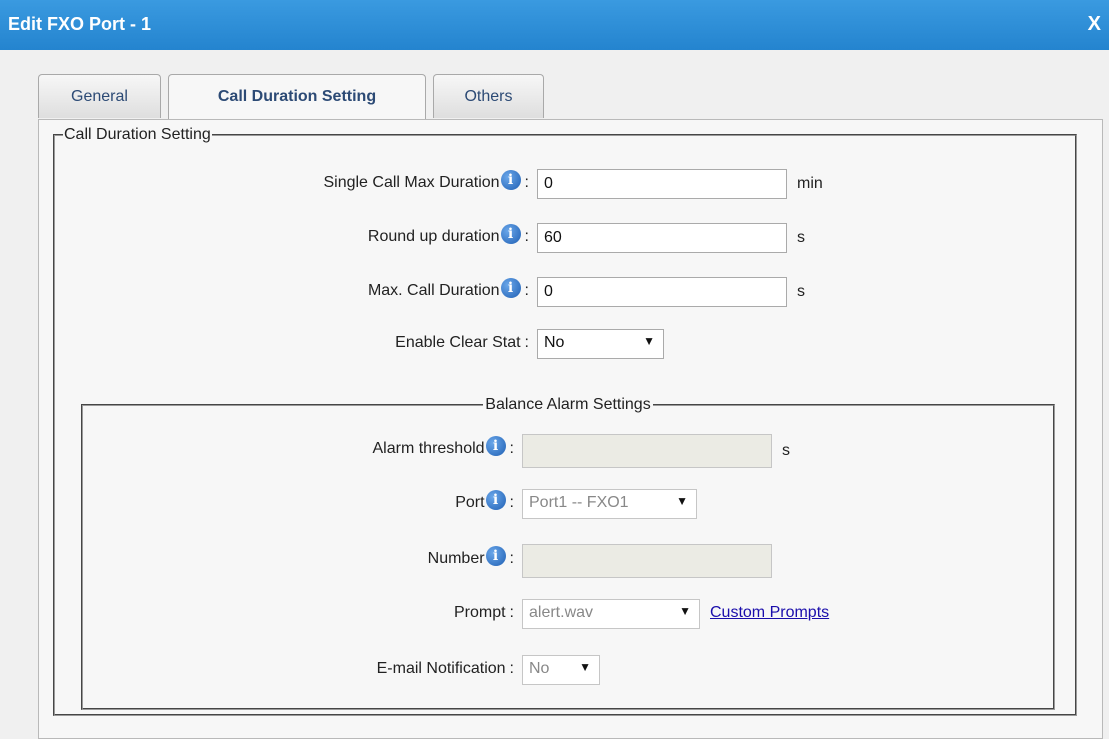 This screenshot has width=1109, height=739. Describe the element at coordinates (298, 615) in the screenshot. I see `prompt-label-row: Prompt:` at that location.